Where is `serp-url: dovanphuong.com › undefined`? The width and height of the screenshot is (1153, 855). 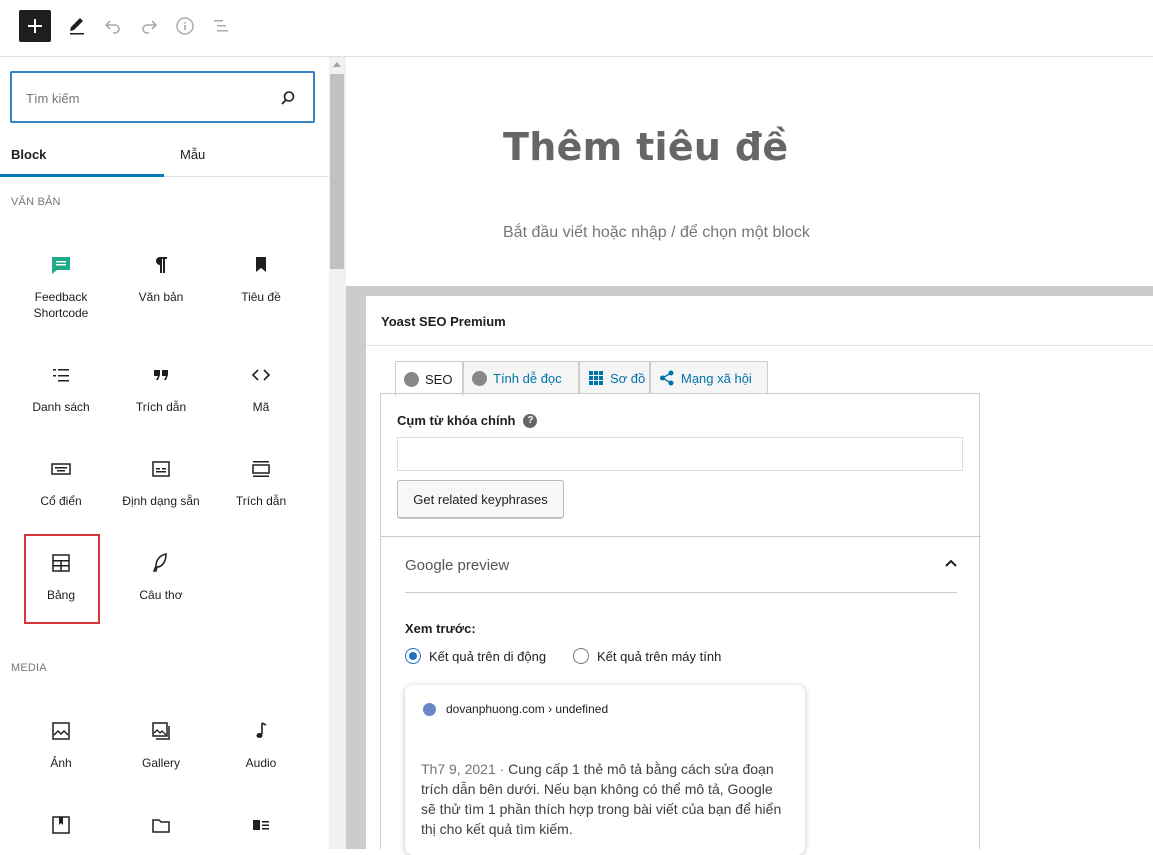 serp-url: dovanphuong.com › undefined is located at coordinates (515, 709).